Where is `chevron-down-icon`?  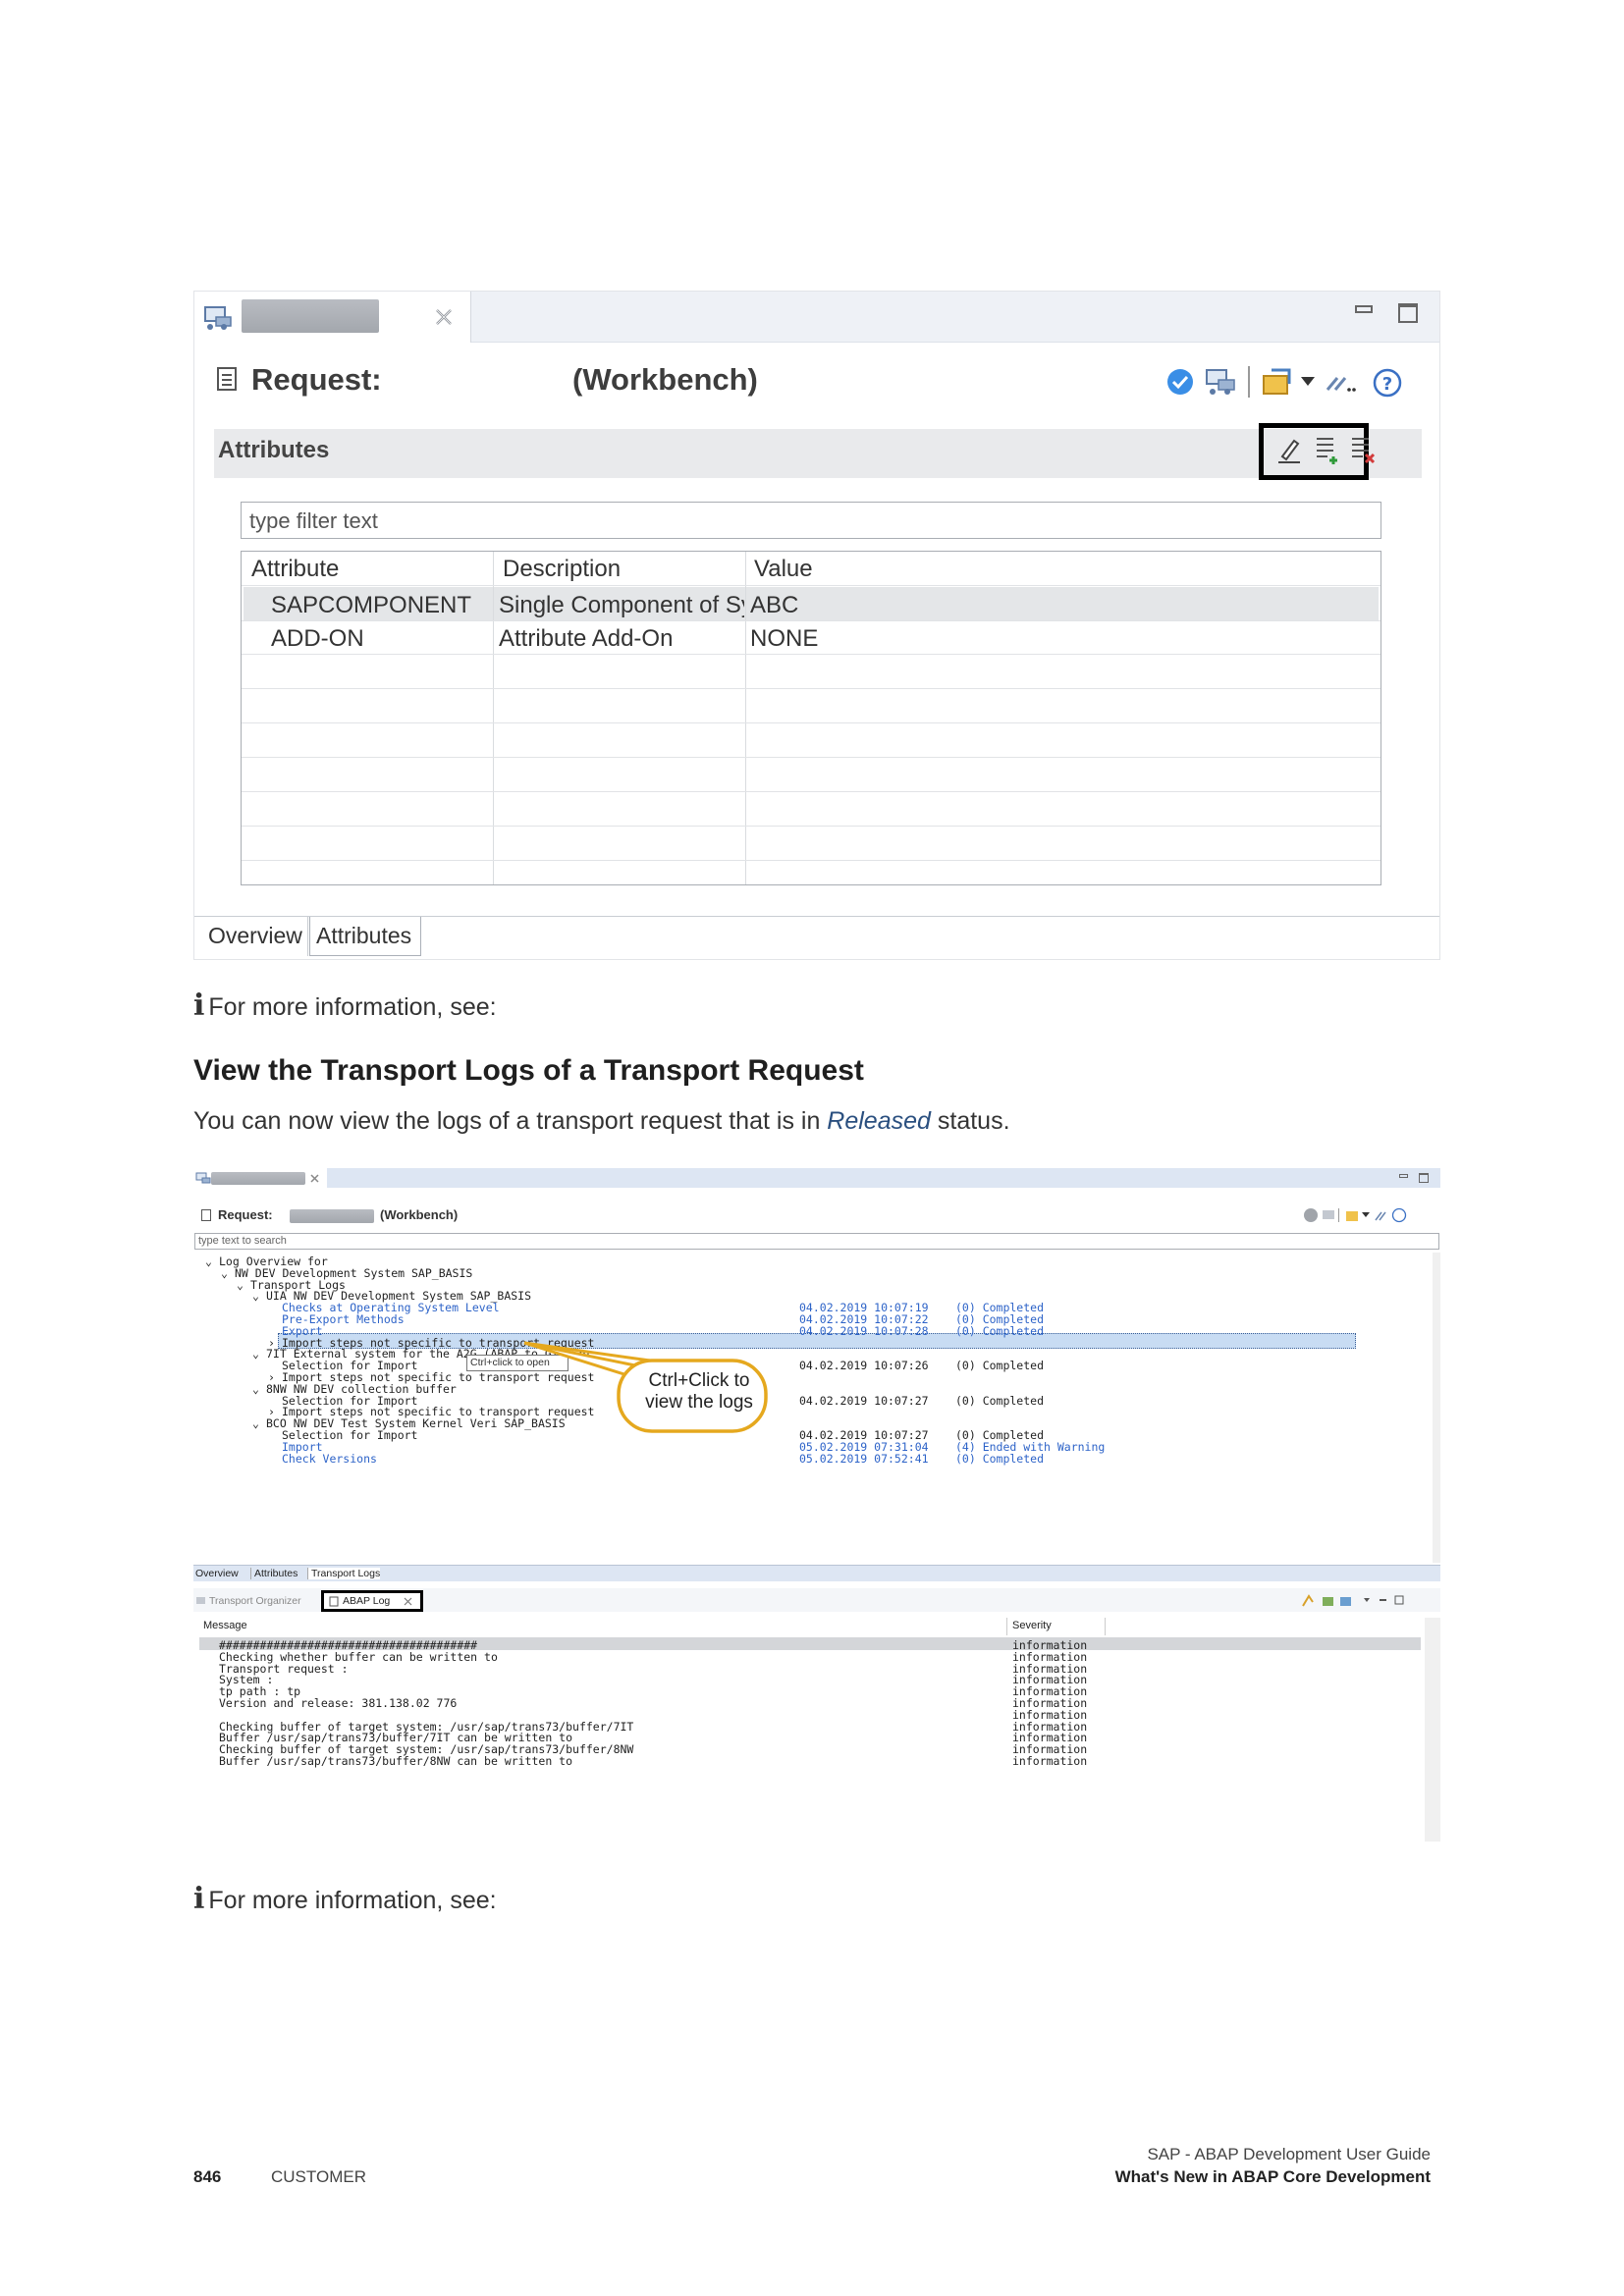
chevron-down-icon is located at coordinates (1308, 382).